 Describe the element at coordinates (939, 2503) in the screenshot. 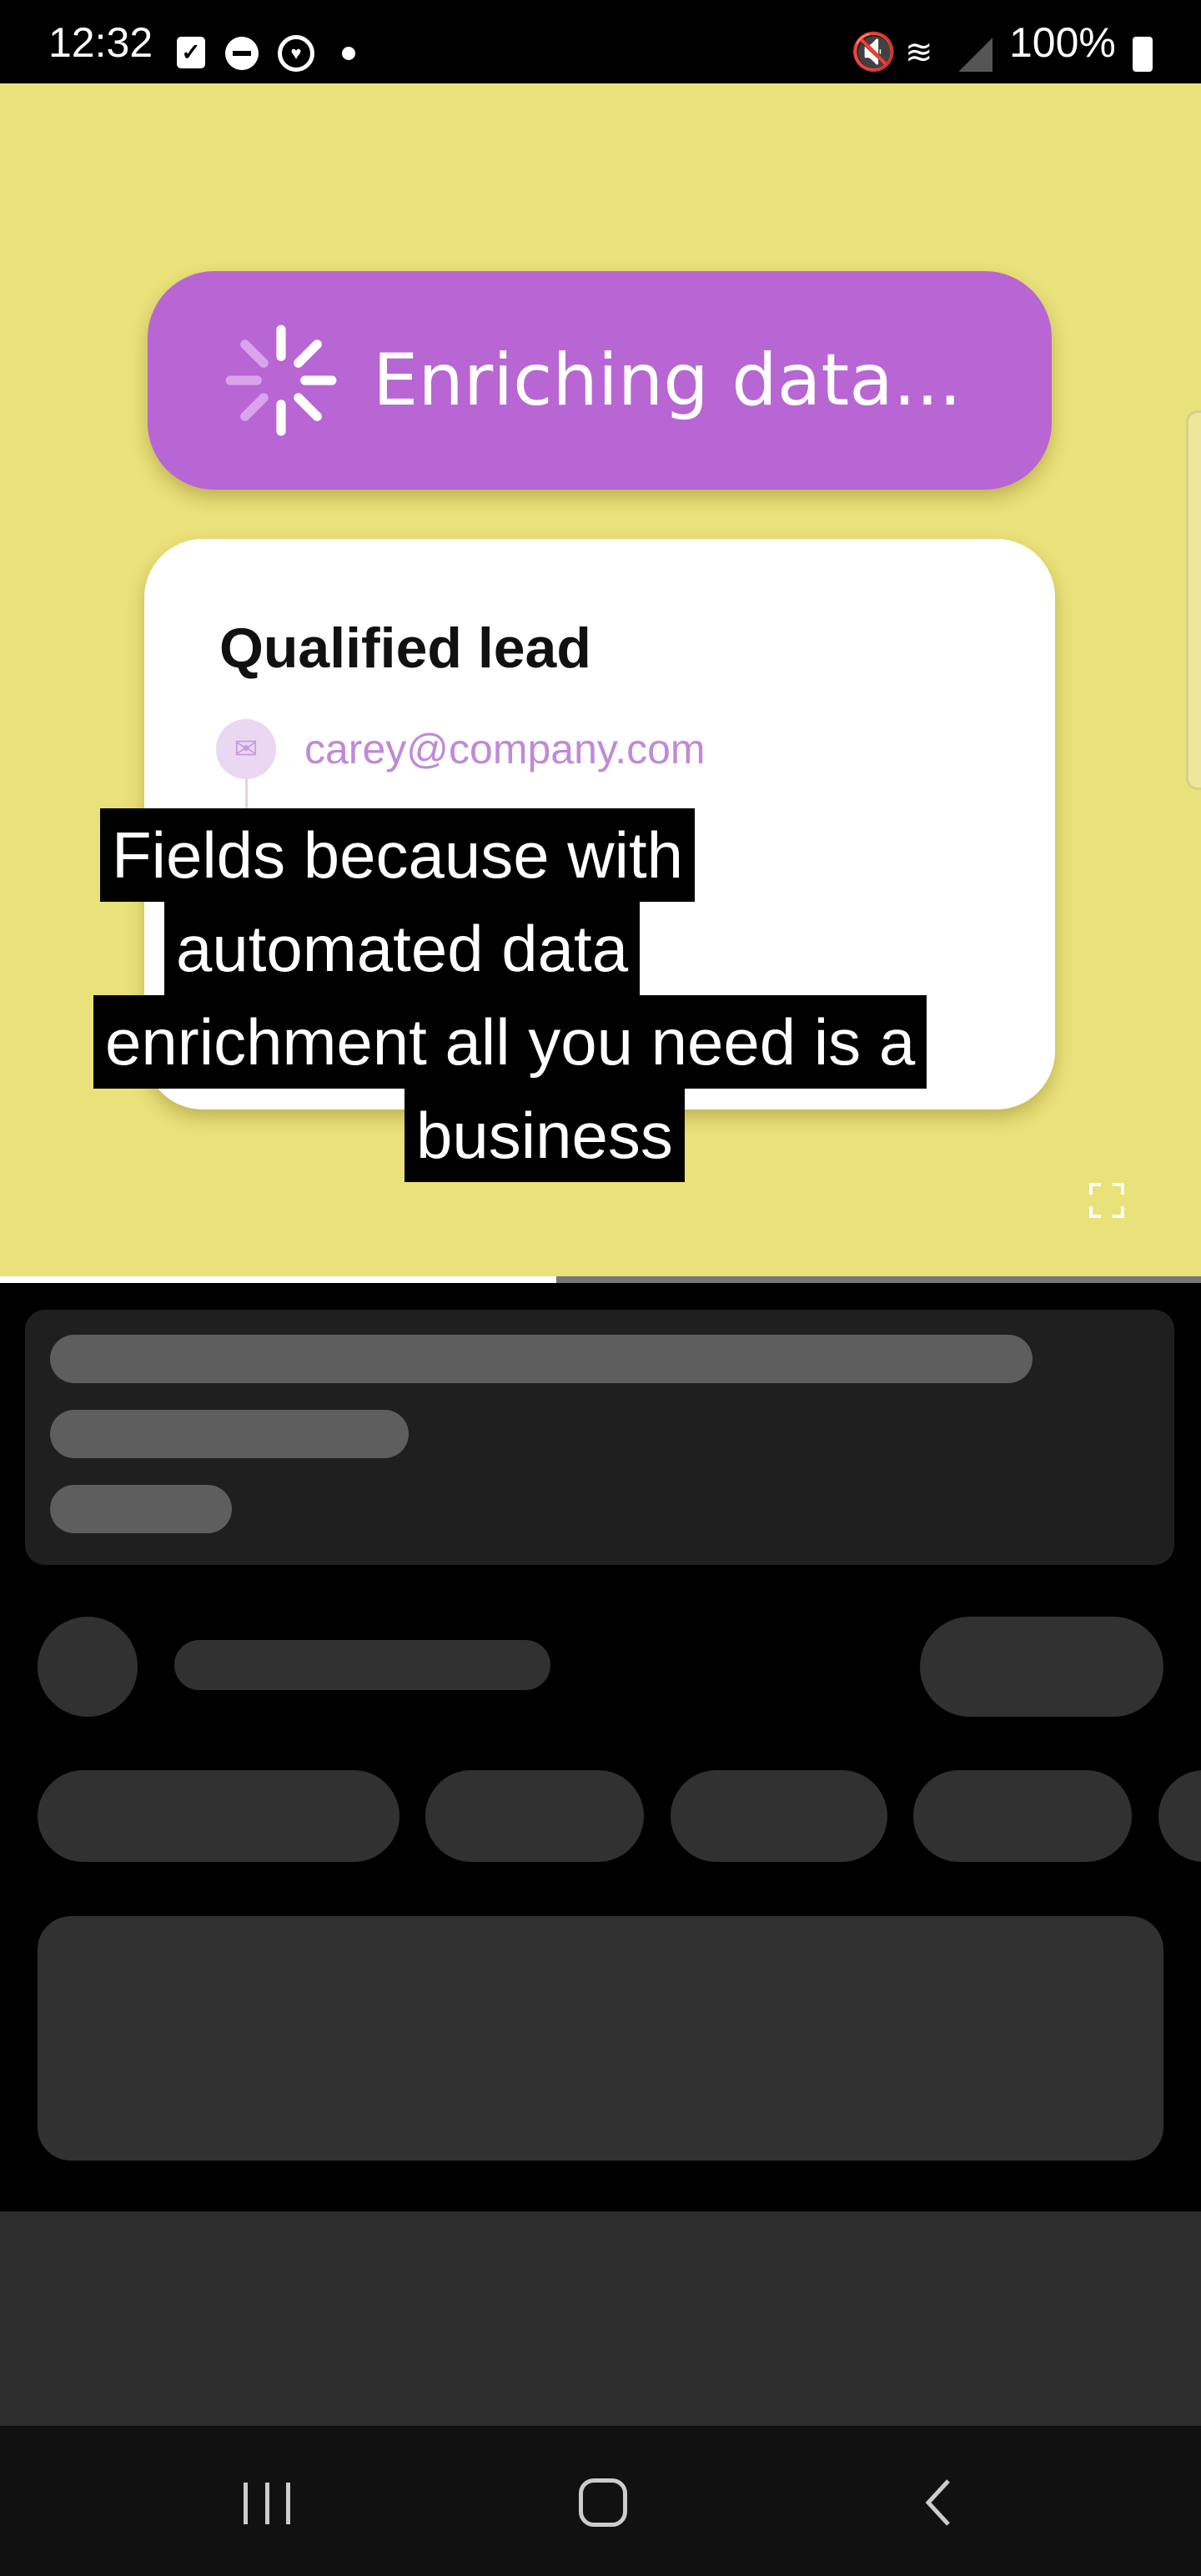

I see `back-icon` at that location.